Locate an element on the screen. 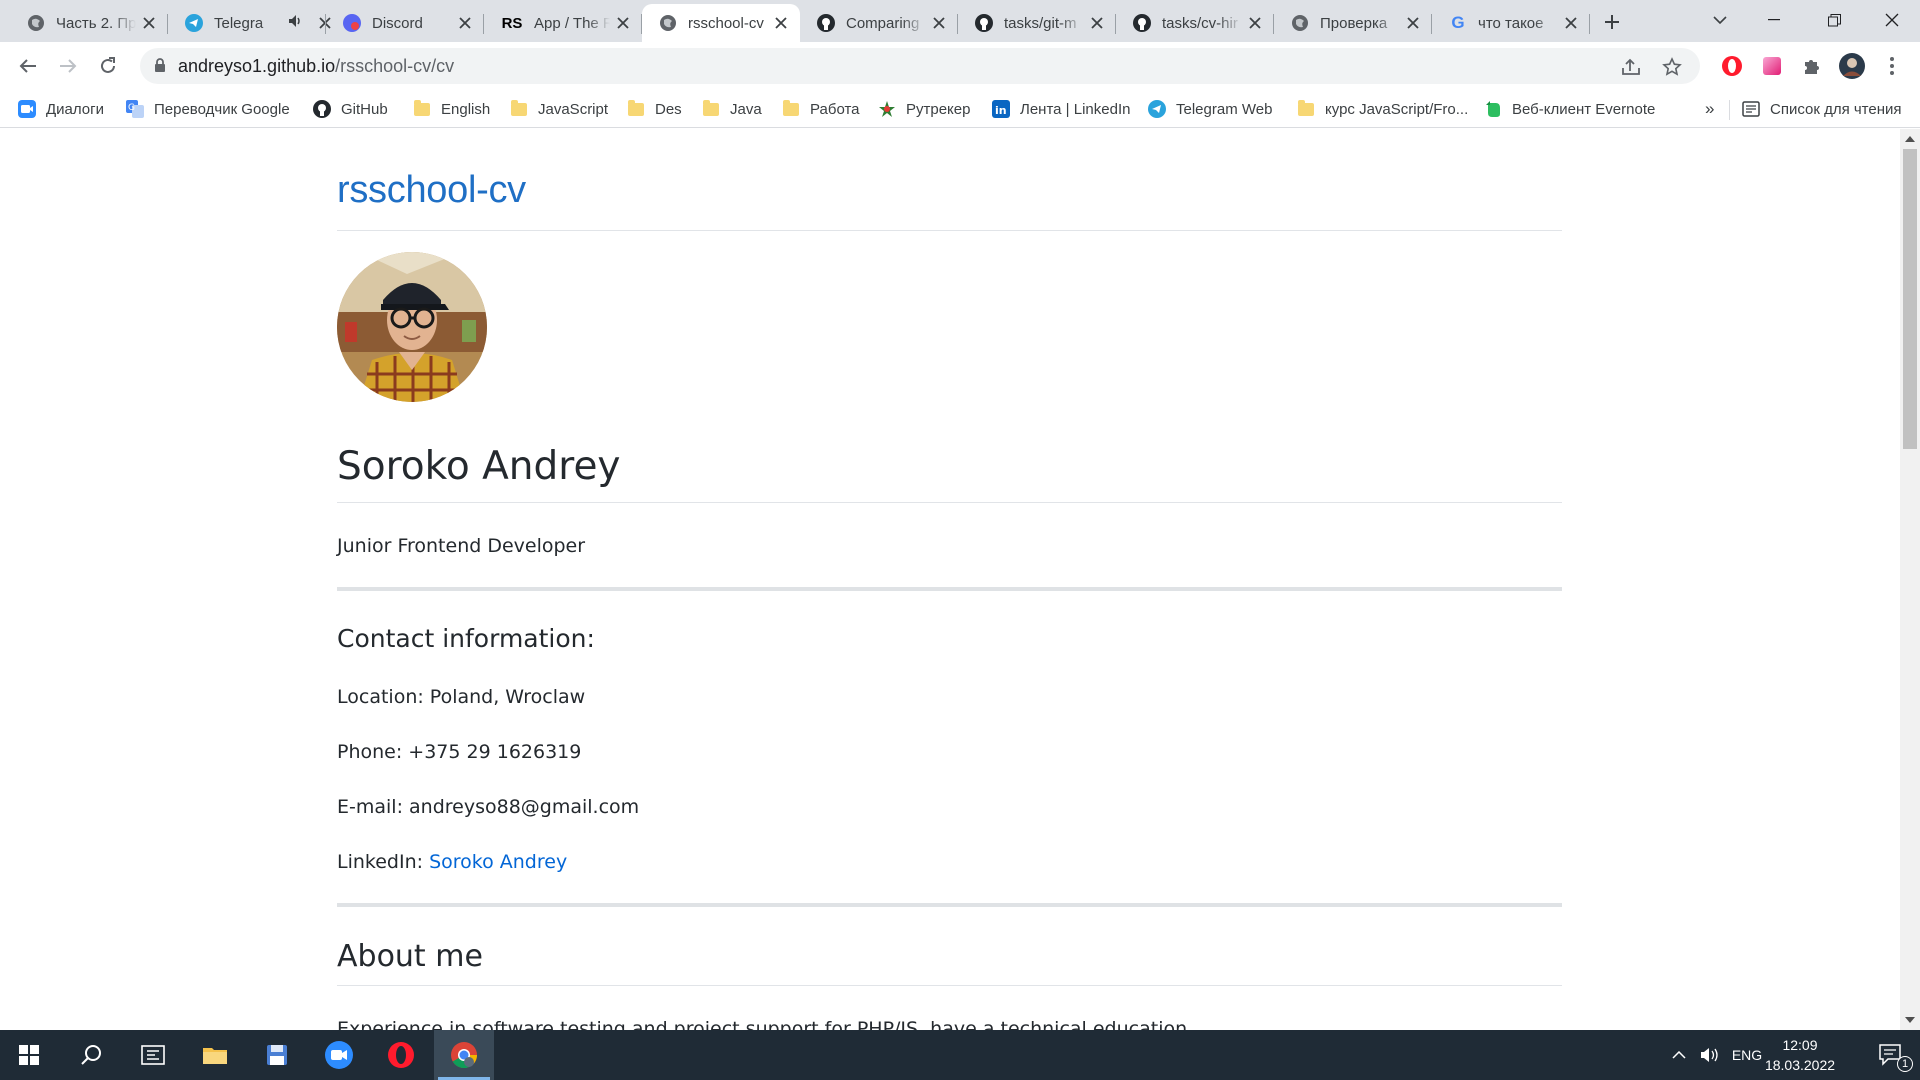  save-app-icon is located at coordinates (277, 1055).